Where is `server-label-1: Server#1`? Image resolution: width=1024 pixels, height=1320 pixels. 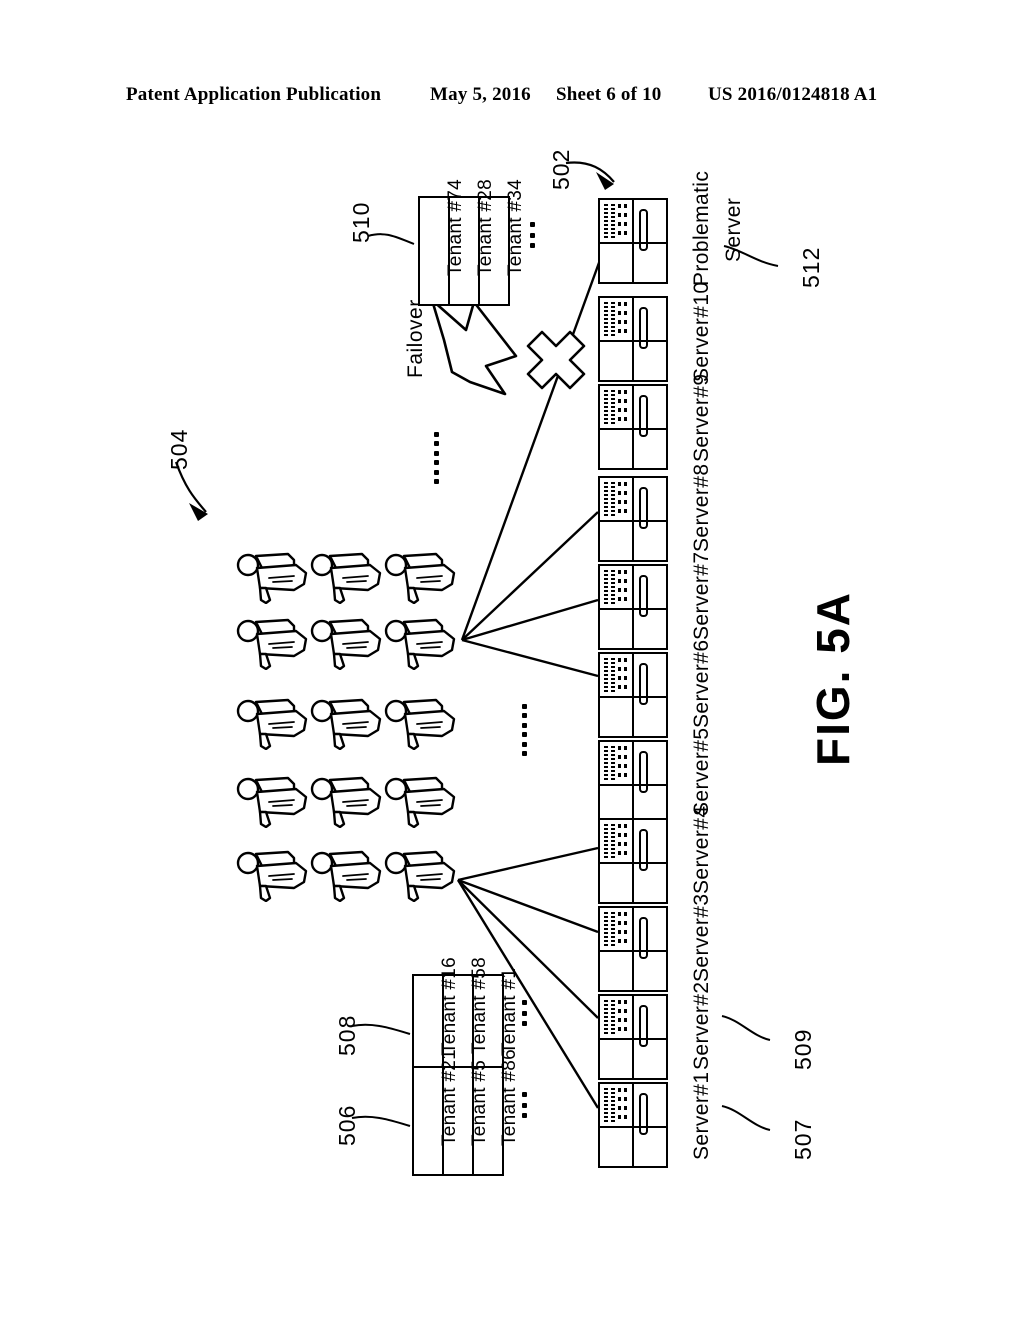 server-label-1: Server#1 is located at coordinates (701, 1115).